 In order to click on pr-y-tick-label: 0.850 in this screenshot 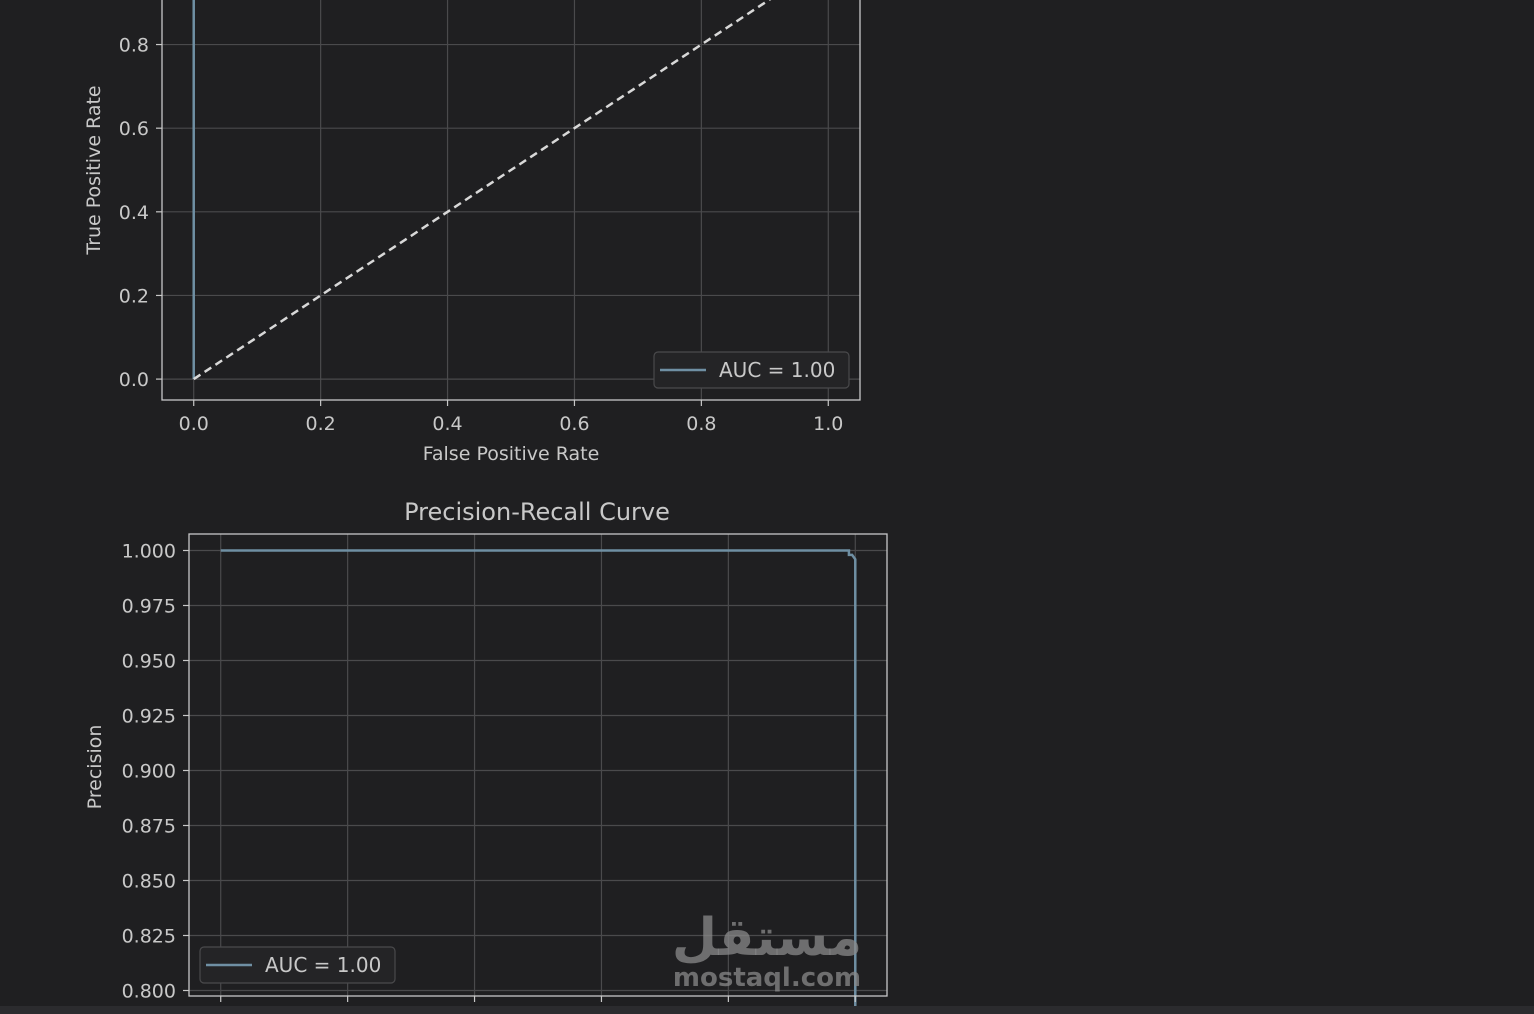, I will do `click(149, 882)`.